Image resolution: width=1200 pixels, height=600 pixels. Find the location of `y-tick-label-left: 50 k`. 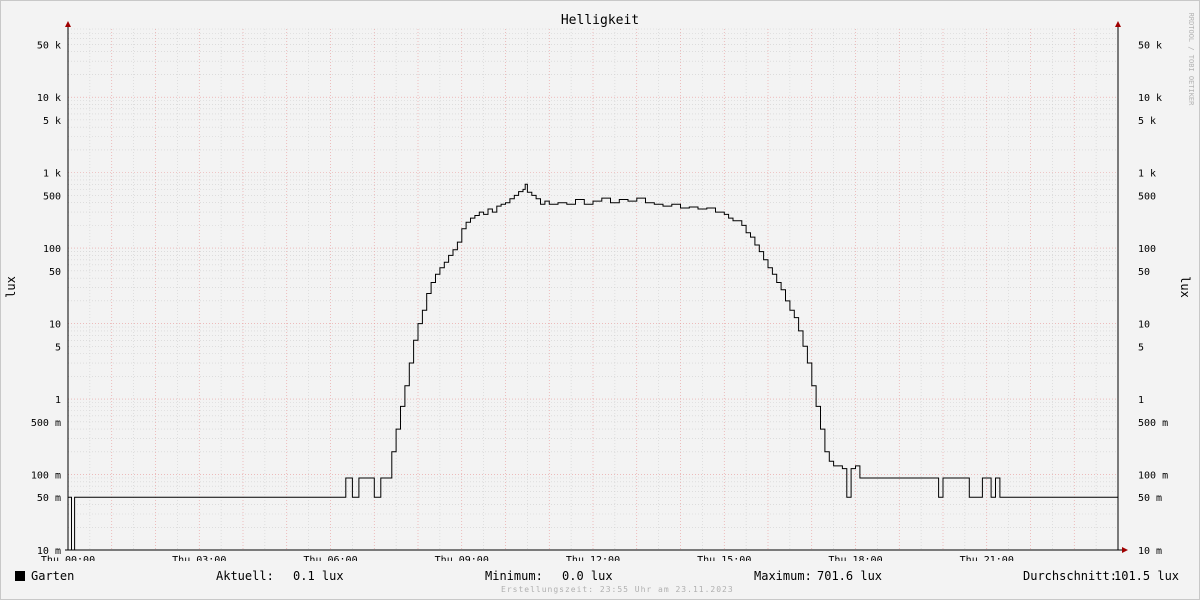

y-tick-label-left: 50 k is located at coordinates (49, 45).